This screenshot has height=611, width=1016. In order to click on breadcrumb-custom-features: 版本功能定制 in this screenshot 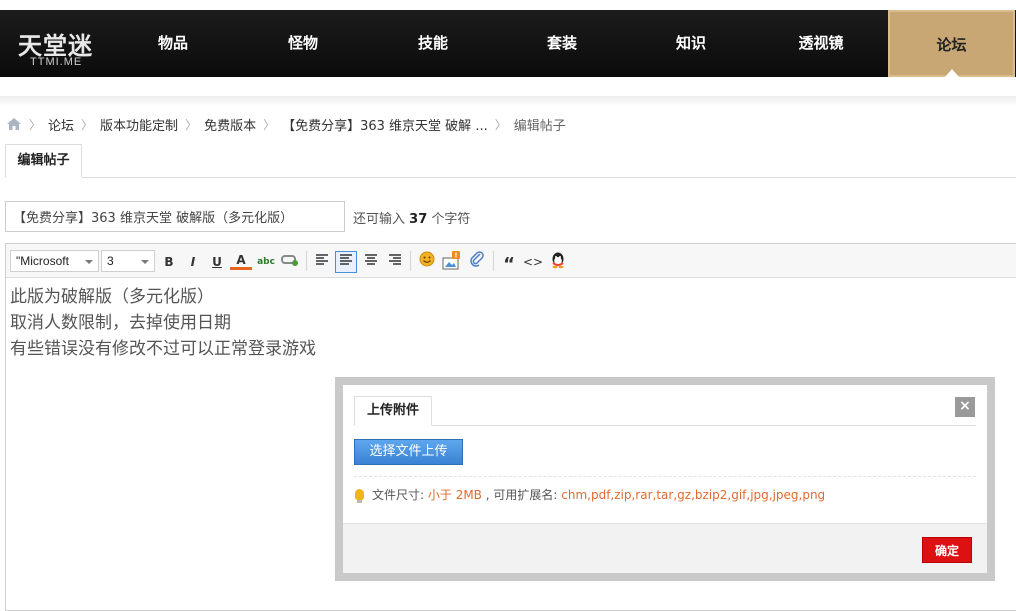, I will do `click(139, 124)`.